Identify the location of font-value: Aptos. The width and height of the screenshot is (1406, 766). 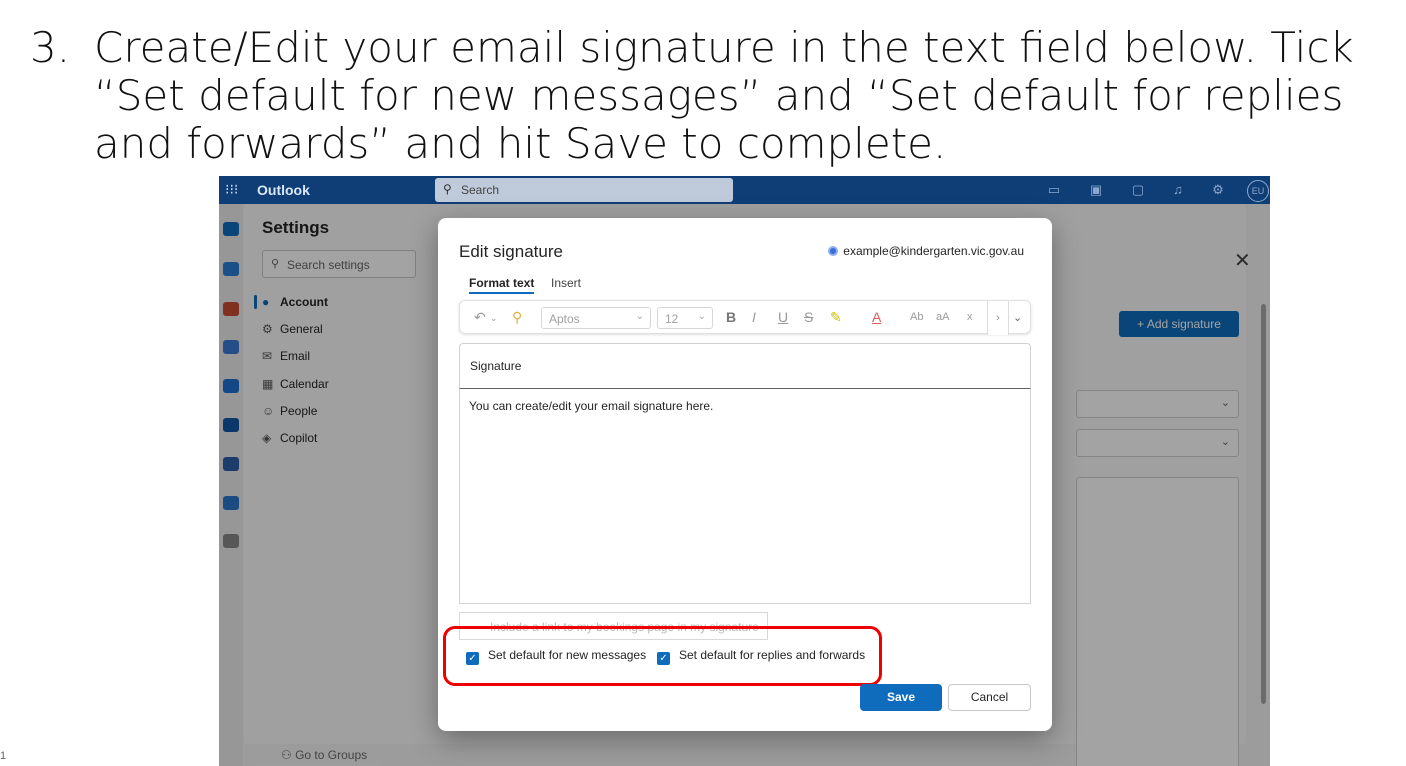
(564, 319).